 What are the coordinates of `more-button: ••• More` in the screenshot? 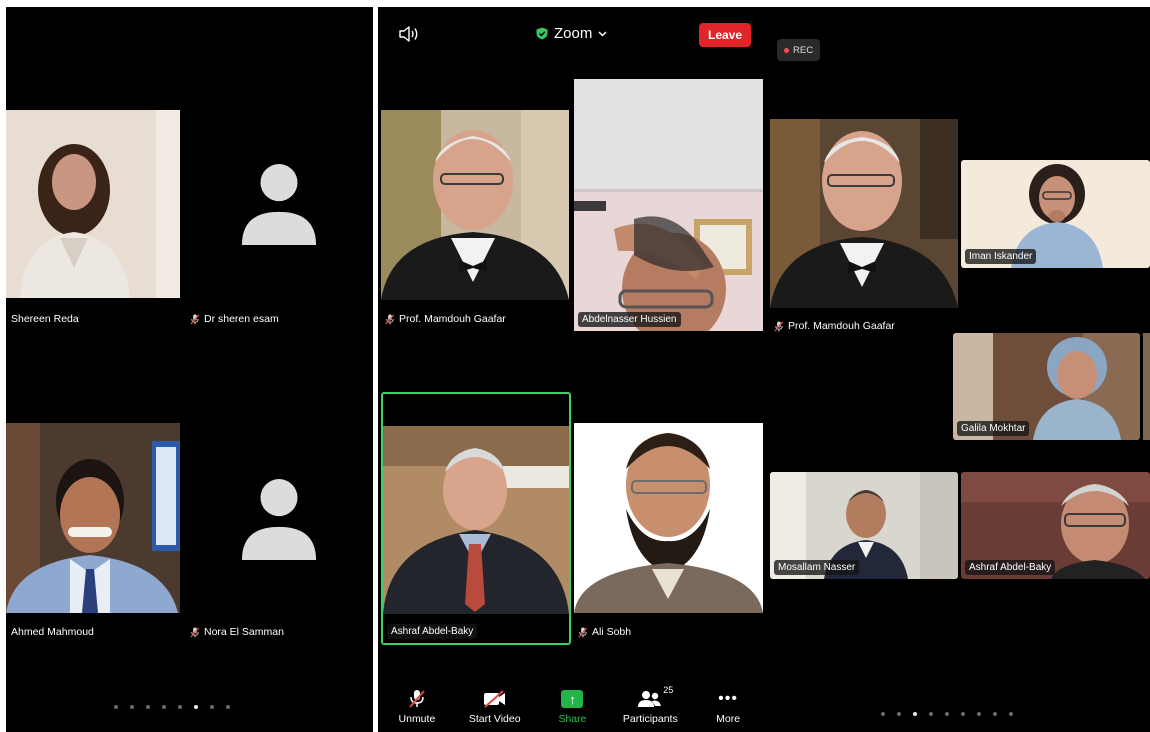 It's located at (728, 706).